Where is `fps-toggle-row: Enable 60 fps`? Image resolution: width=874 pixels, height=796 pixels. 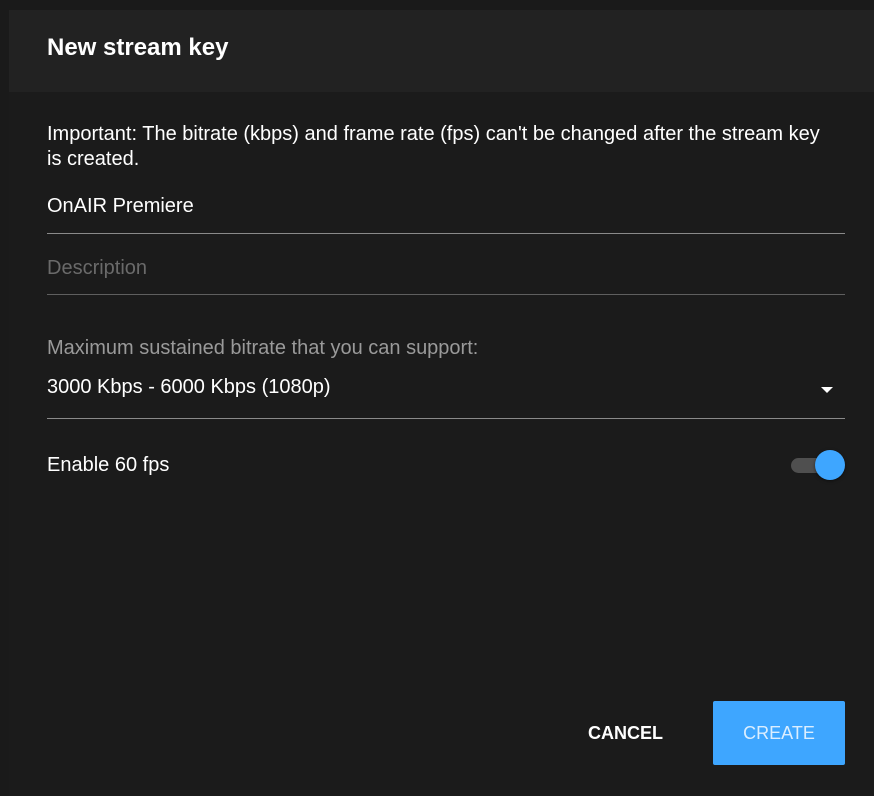 fps-toggle-row: Enable 60 fps is located at coordinates (446, 465).